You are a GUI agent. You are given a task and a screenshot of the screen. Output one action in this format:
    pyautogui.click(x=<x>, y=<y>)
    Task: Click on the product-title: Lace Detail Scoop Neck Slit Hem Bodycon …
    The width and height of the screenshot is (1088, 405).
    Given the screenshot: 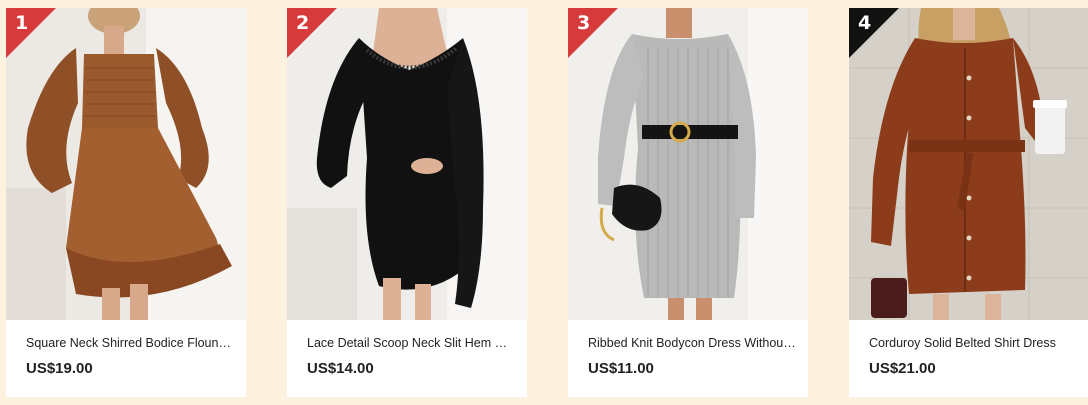 What is the action you would take?
    pyautogui.click(x=411, y=343)
    